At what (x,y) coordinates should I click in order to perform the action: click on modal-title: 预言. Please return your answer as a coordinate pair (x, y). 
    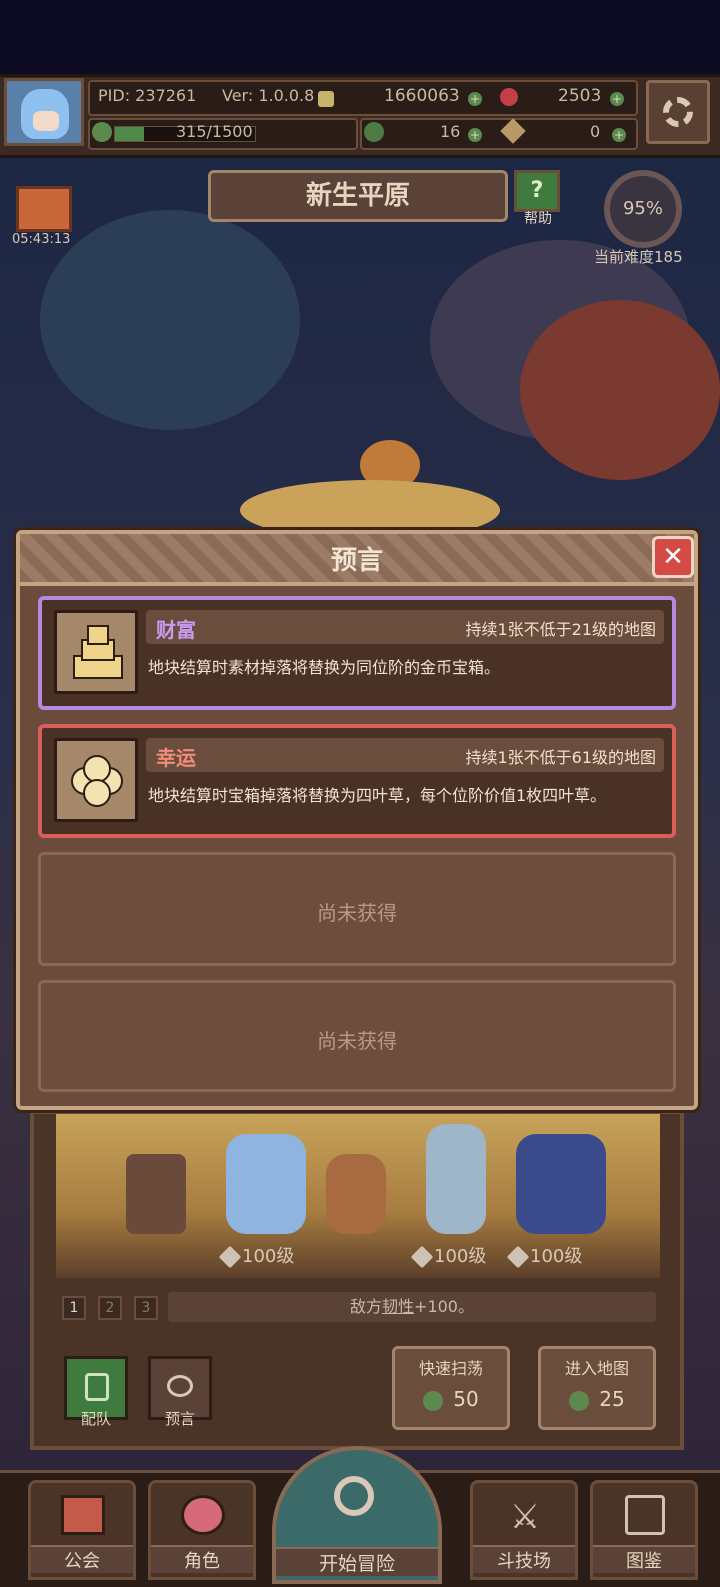
    Looking at the image, I should click on (356, 561).